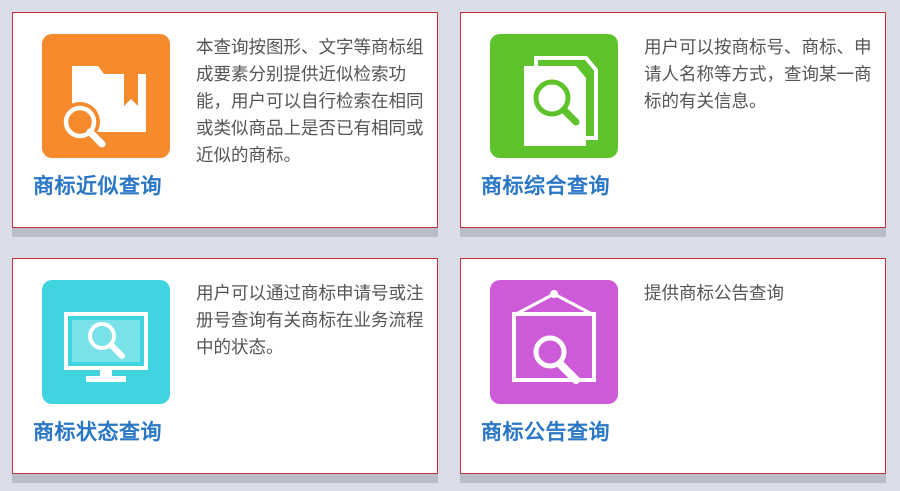 The height and width of the screenshot is (491, 900). Describe the element at coordinates (545, 185) in the screenshot. I see `card-title: 商标综合查询` at that location.